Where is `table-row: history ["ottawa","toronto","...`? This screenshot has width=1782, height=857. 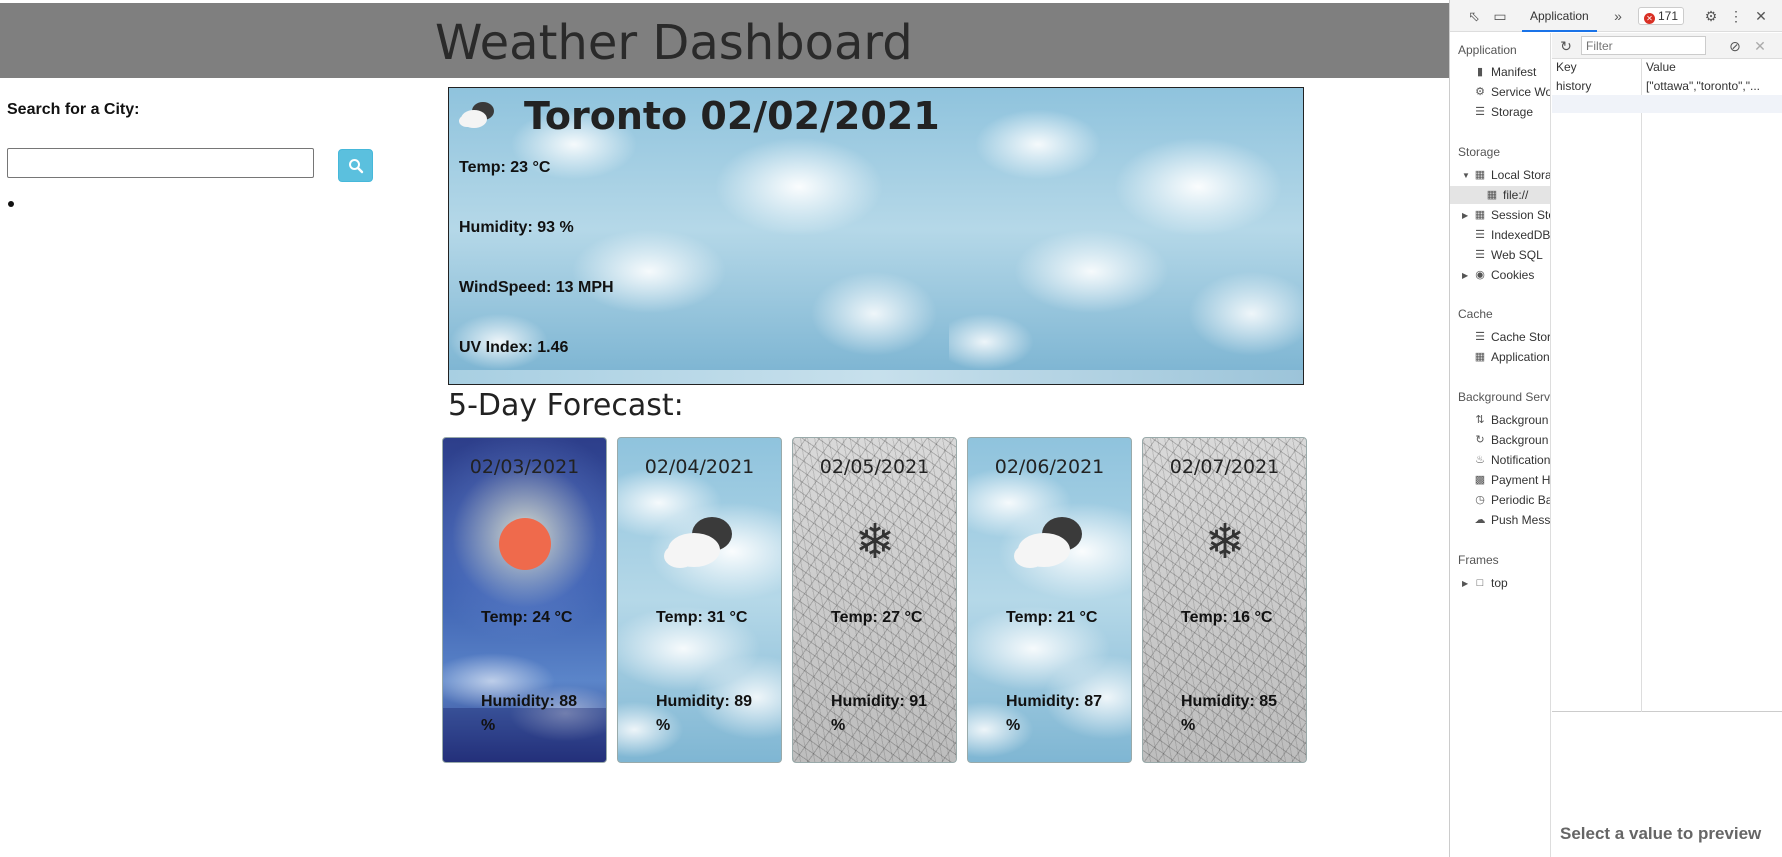
table-row: history ["ottawa","toronto","... is located at coordinates (1667, 86).